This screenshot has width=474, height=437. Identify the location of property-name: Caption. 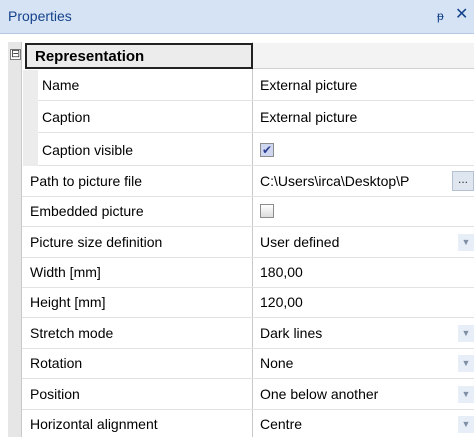
(66, 117).